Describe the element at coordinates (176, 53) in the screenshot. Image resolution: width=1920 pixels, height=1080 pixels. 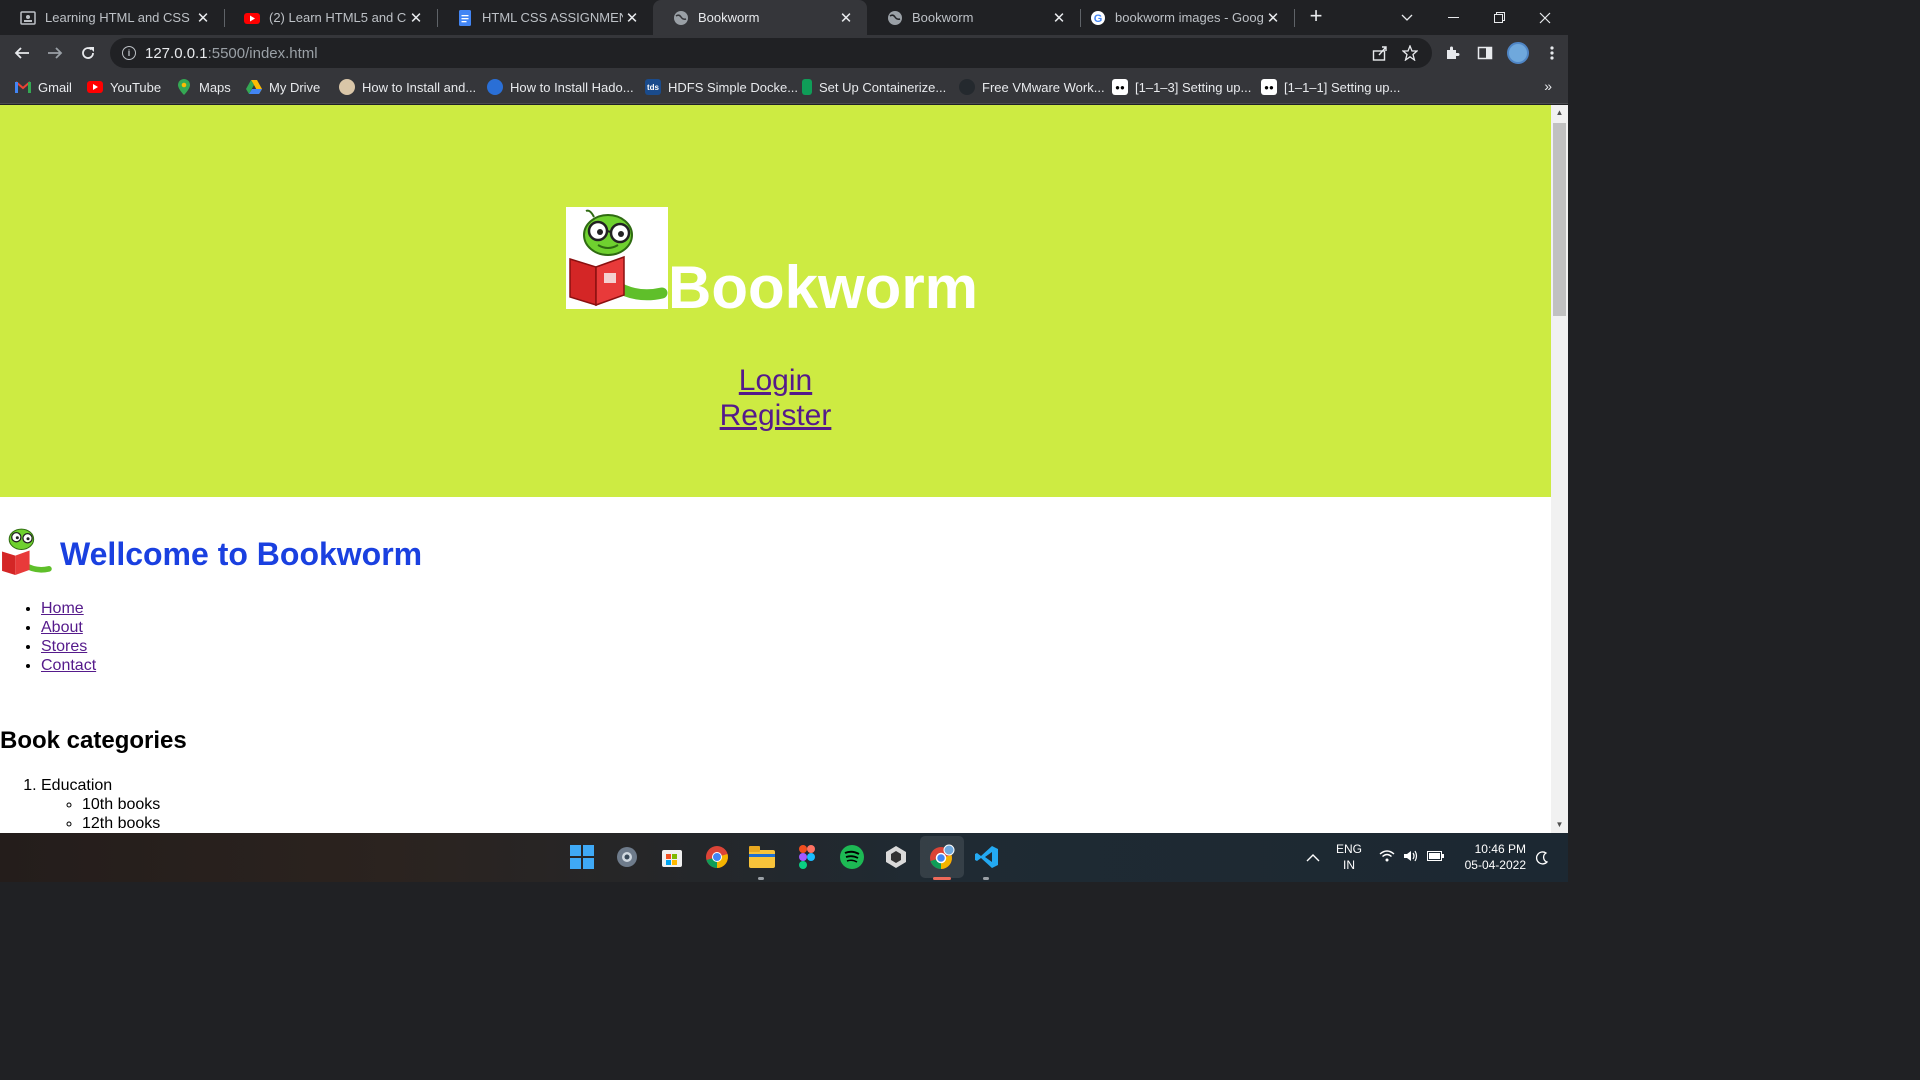
I see `url-host: 127.0.0.1` at that location.